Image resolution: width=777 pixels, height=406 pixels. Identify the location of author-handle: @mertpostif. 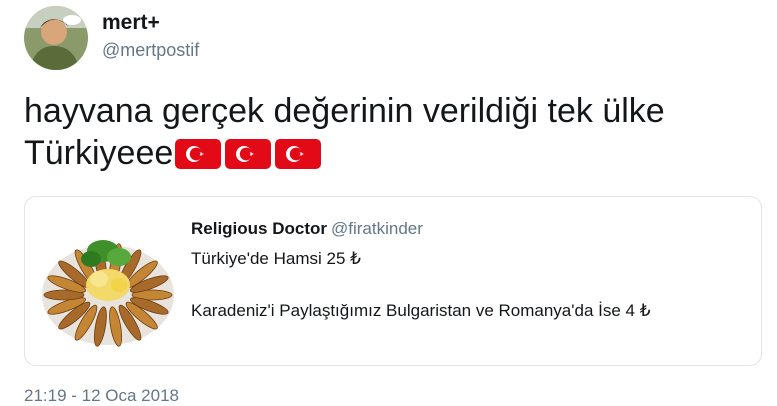
(150, 50).